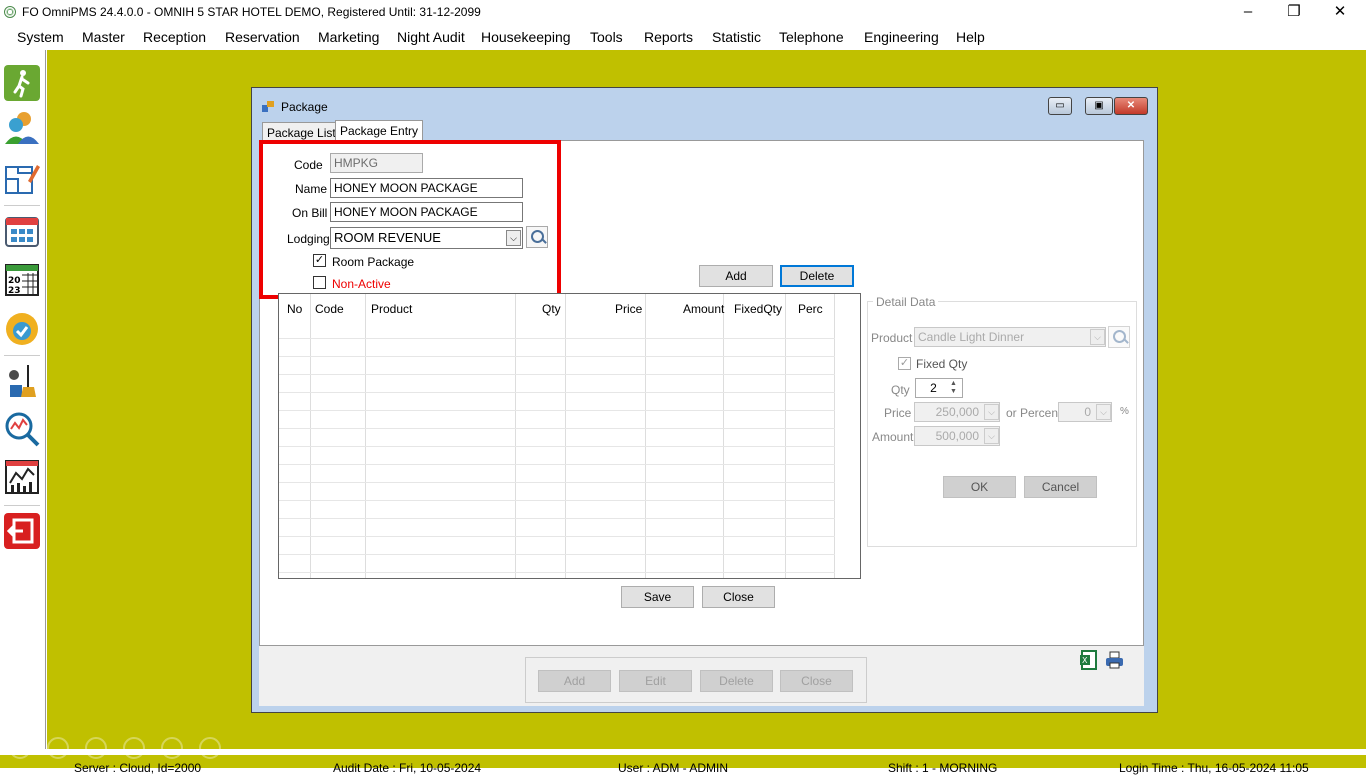  What do you see at coordinates (1097, 337) in the screenshot?
I see `product-dropdown-icon: ⌵` at bounding box center [1097, 337].